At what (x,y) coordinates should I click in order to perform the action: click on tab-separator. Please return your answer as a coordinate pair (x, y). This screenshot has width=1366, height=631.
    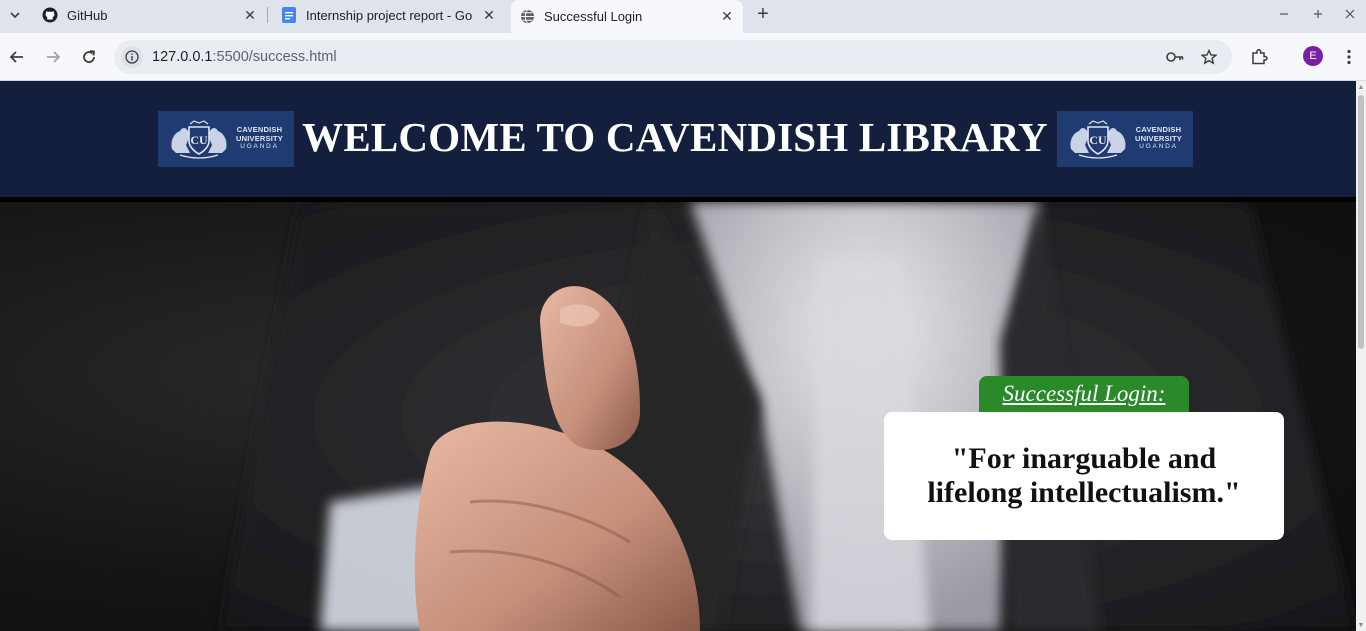
    Looking at the image, I should click on (267, 15).